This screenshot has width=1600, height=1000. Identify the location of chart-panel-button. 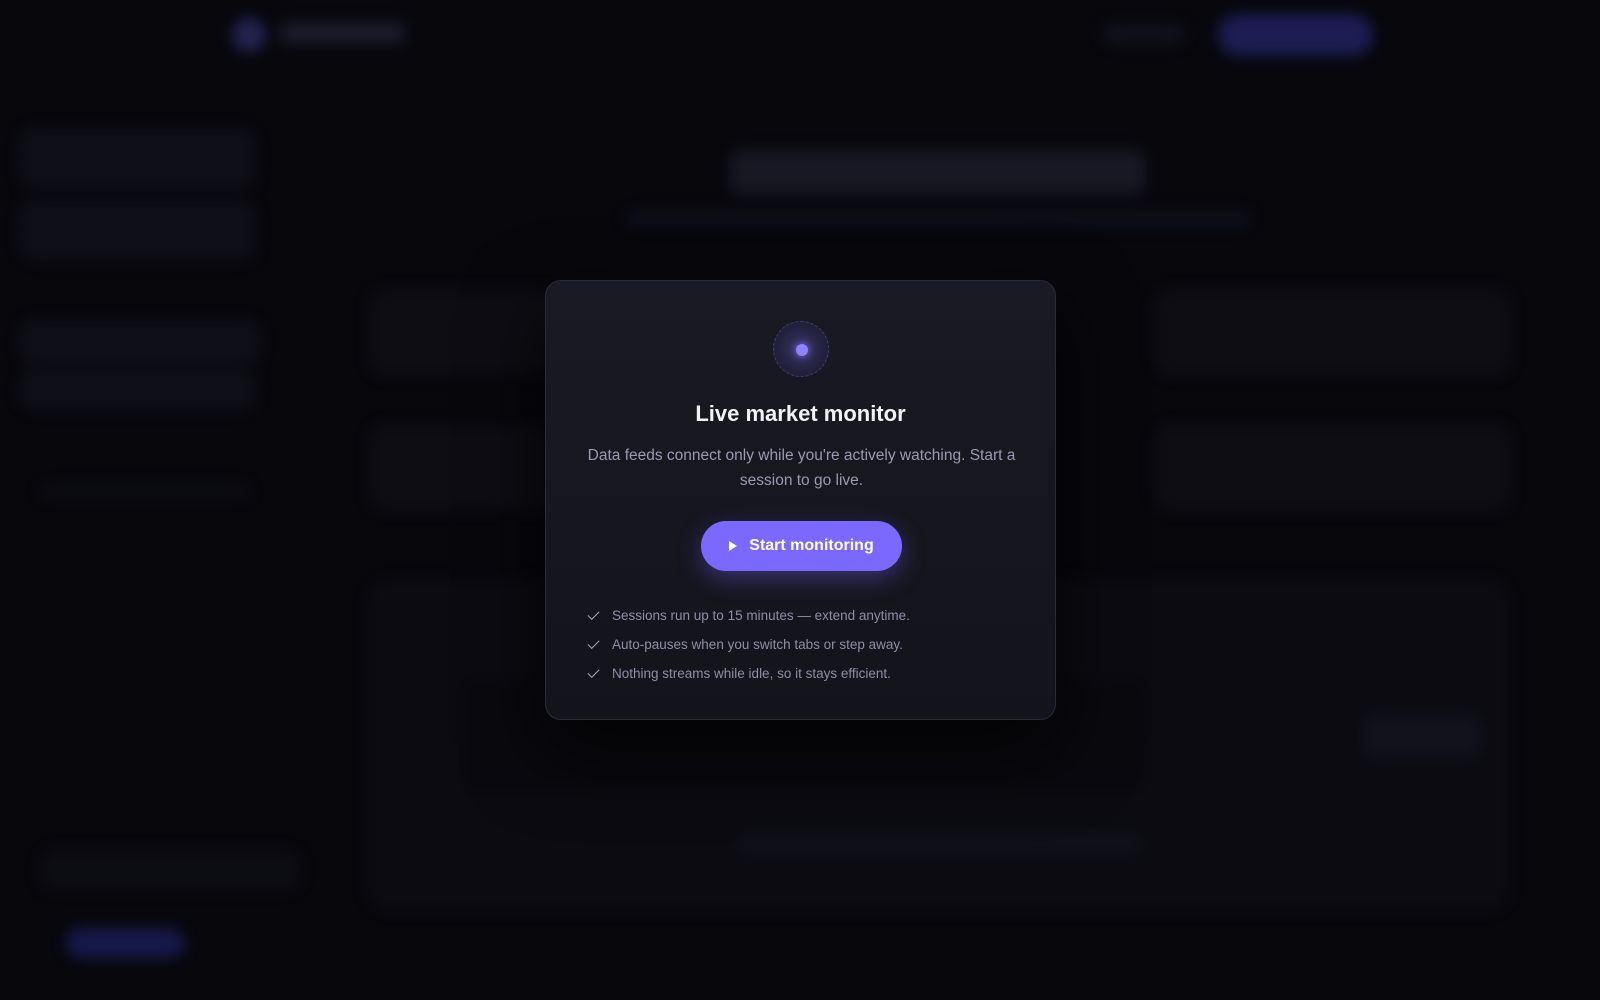
(1422, 736).